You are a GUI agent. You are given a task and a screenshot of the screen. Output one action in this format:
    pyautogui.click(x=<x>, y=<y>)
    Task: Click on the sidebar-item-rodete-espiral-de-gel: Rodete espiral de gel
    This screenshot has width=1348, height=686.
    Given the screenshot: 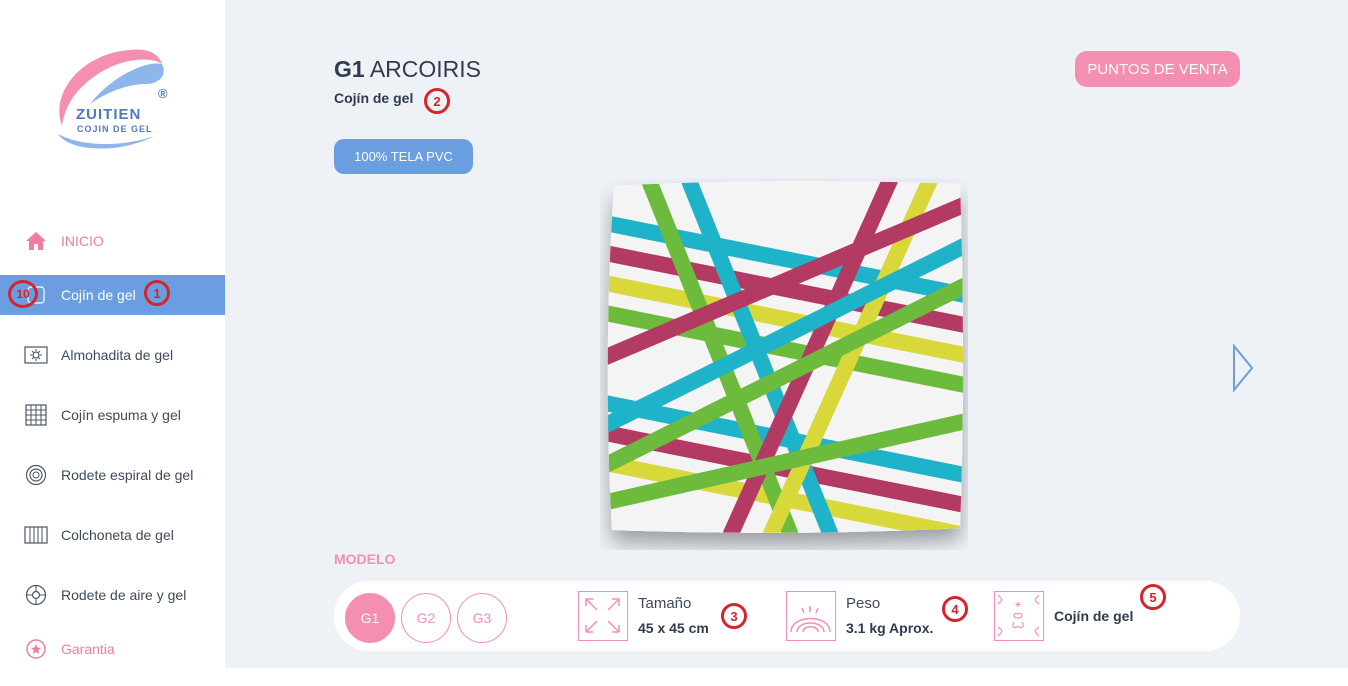 What is the action you would take?
    pyautogui.click(x=112, y=475)
    